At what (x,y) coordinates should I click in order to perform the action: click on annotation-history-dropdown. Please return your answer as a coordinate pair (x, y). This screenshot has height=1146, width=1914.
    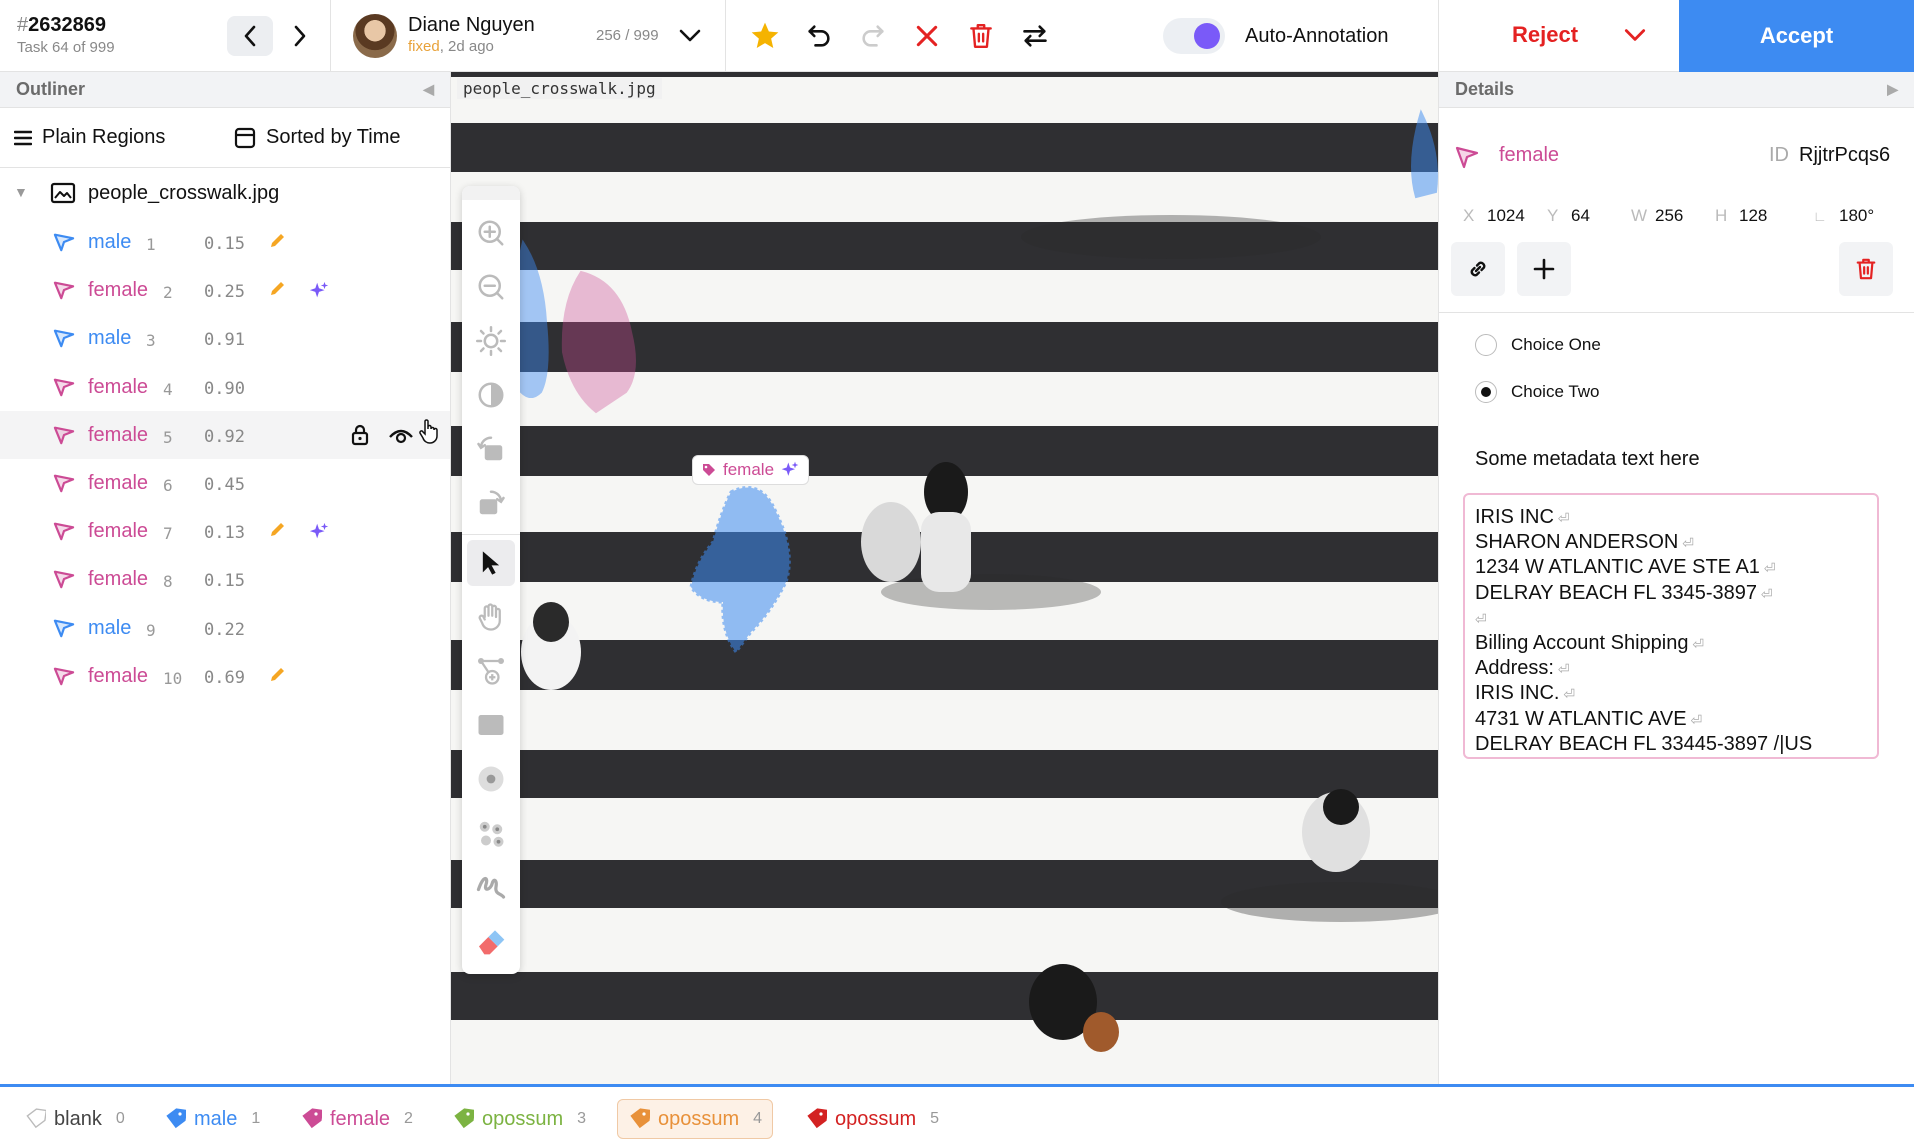
    Looking at the image, I should click on (690, 36).